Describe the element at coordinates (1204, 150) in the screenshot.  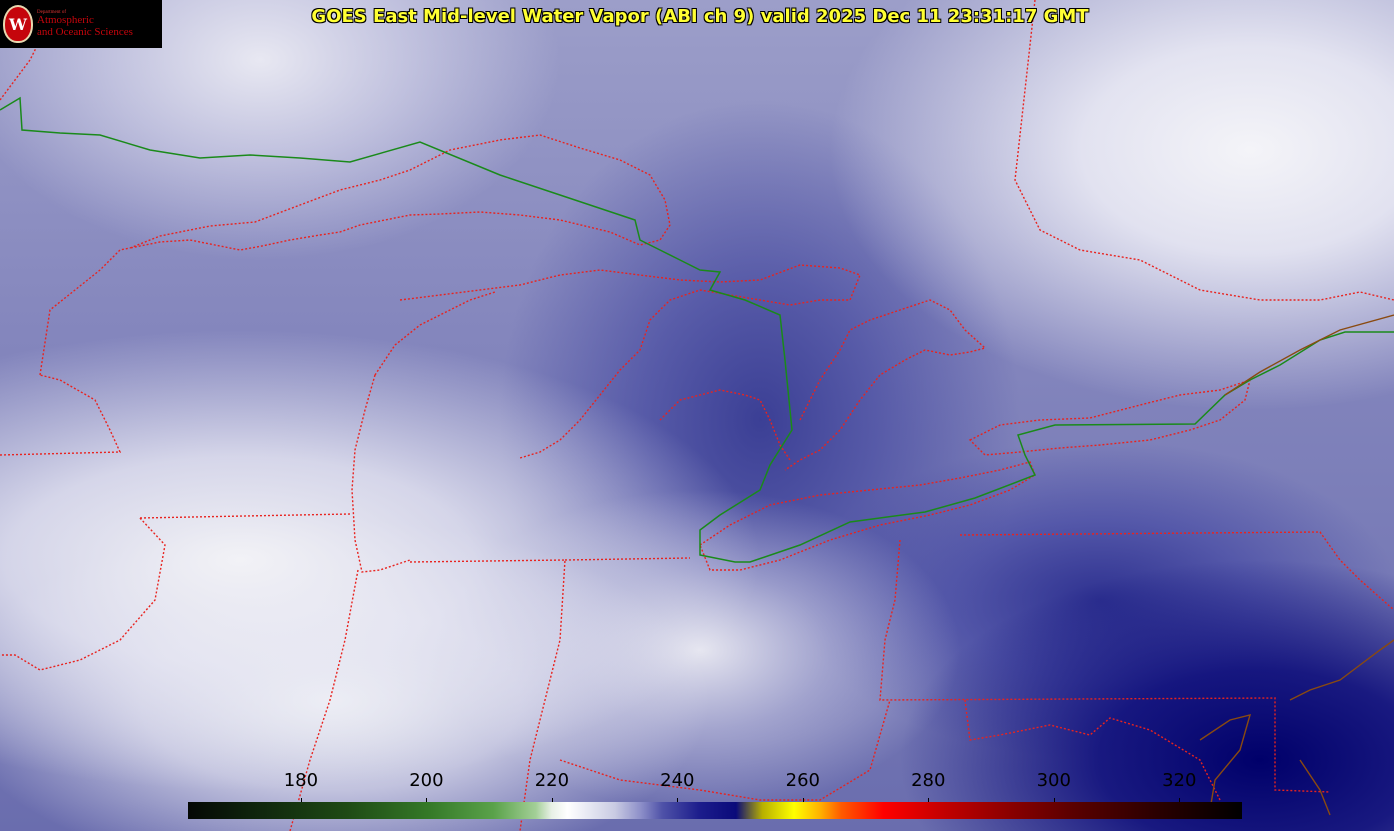
I see `ontario-quebec-border` at that location.